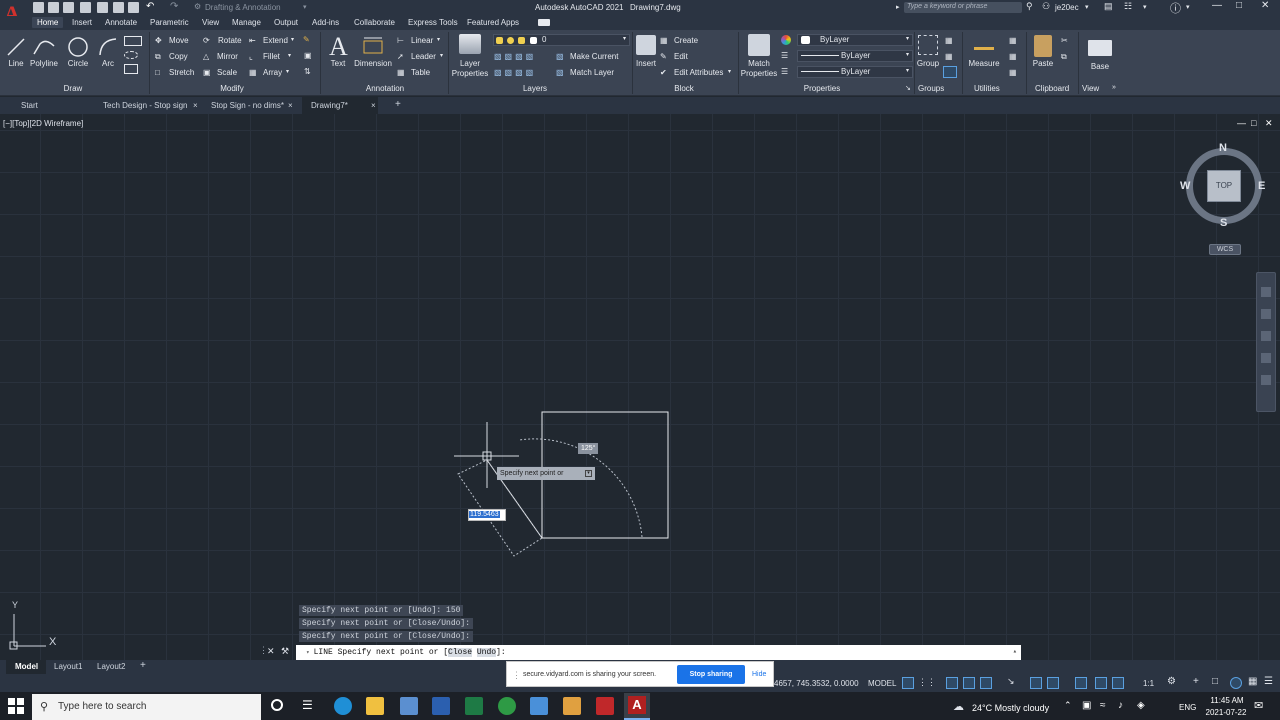 This screenshot has width=1280, height=720. Describe the element at coordinates (307, 71) in the screenshot. I see `offset-icon: ⇅` at that location.